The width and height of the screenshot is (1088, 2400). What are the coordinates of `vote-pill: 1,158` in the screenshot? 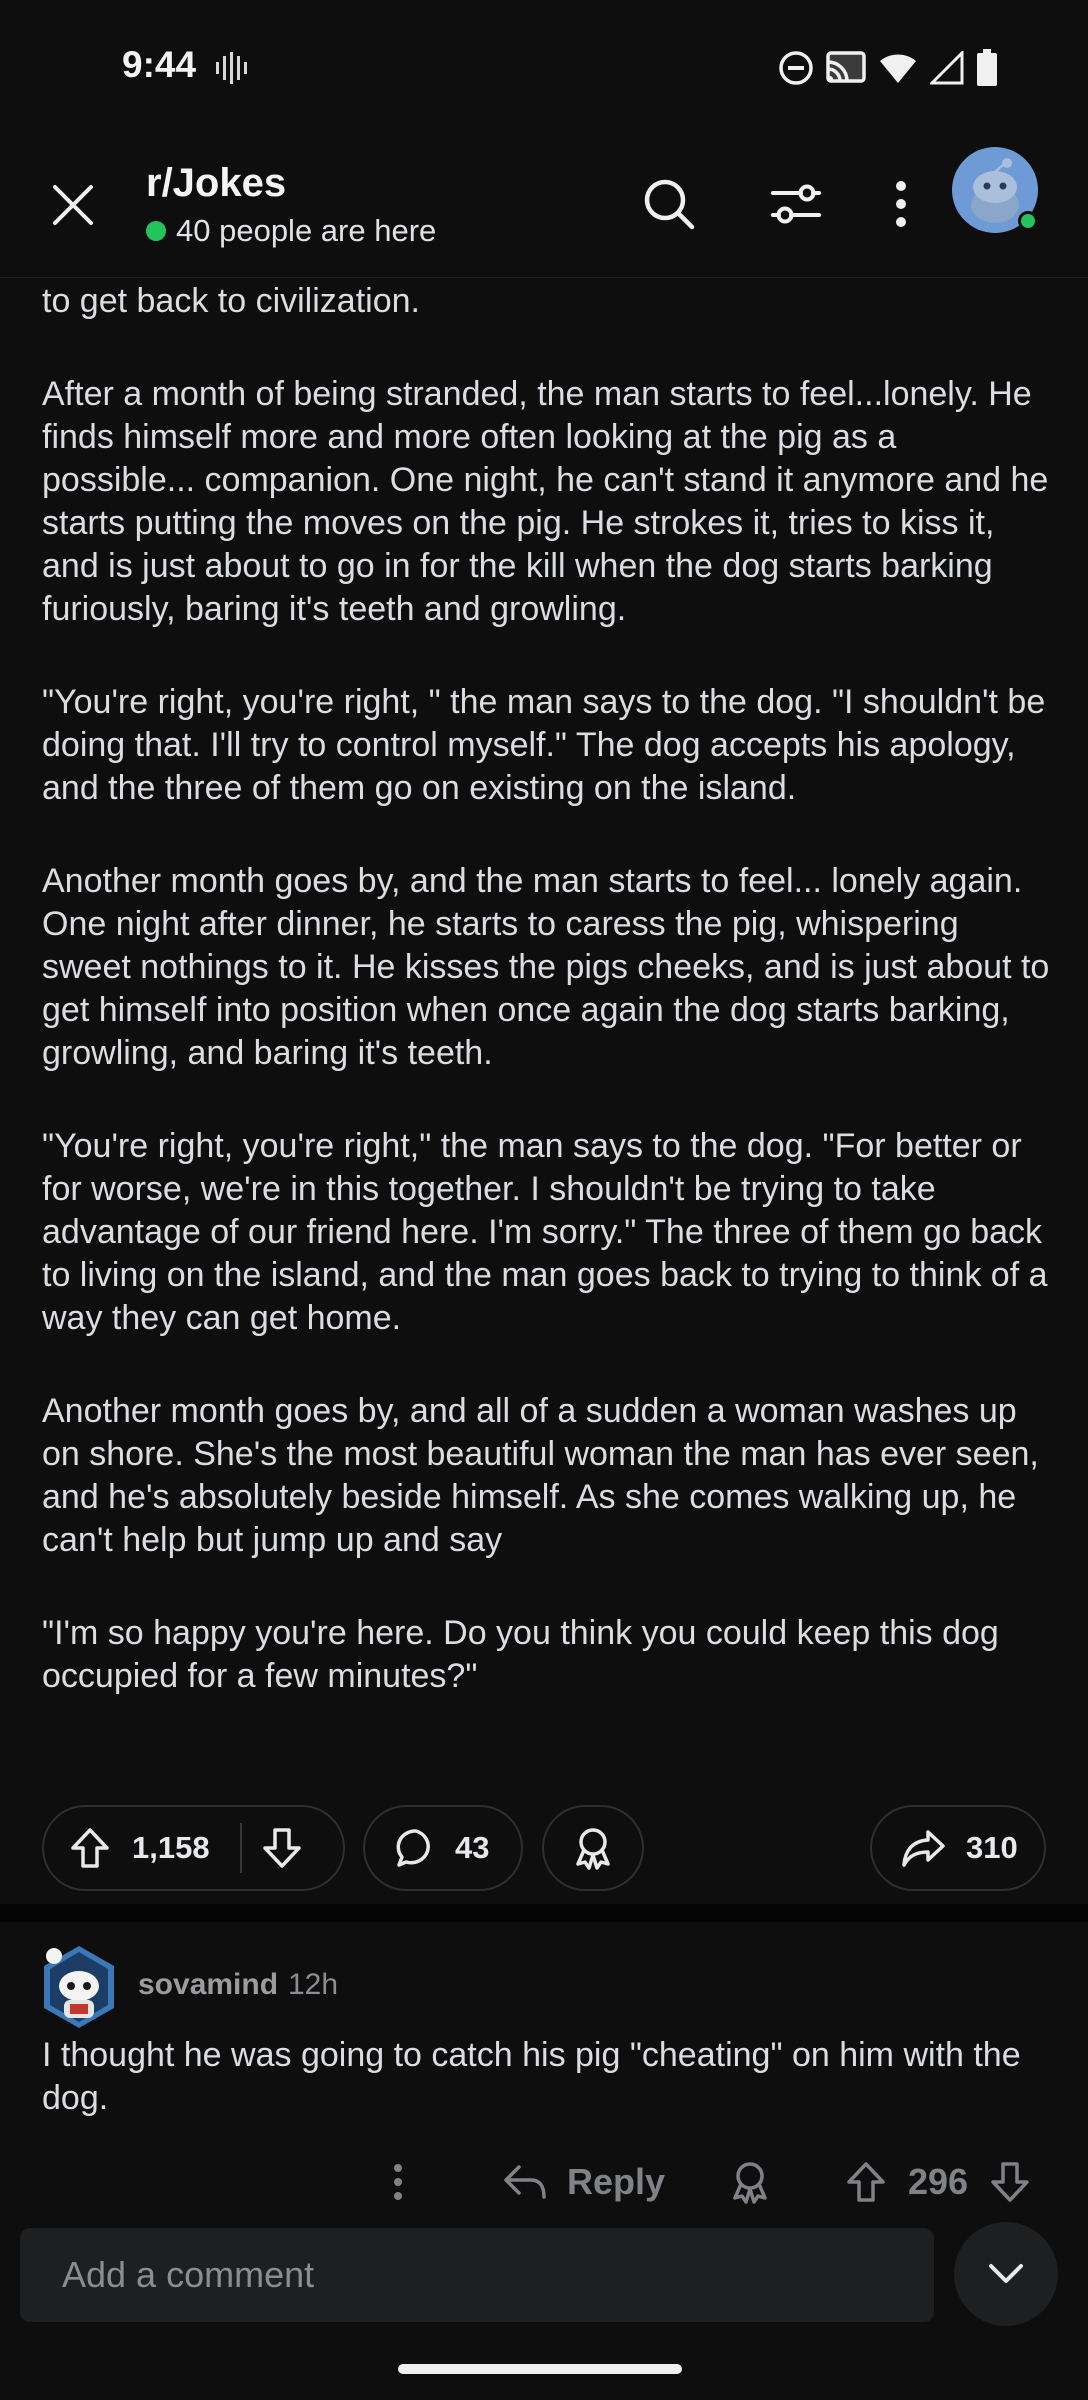 It's located at (193, 1848).